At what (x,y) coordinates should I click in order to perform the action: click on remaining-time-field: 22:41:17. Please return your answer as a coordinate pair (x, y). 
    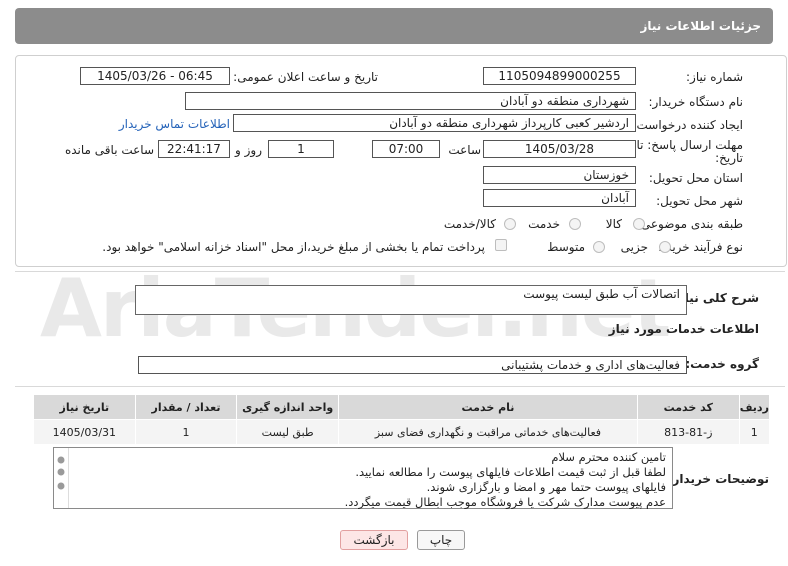
    Looking at the image, I should click on (194, 149).